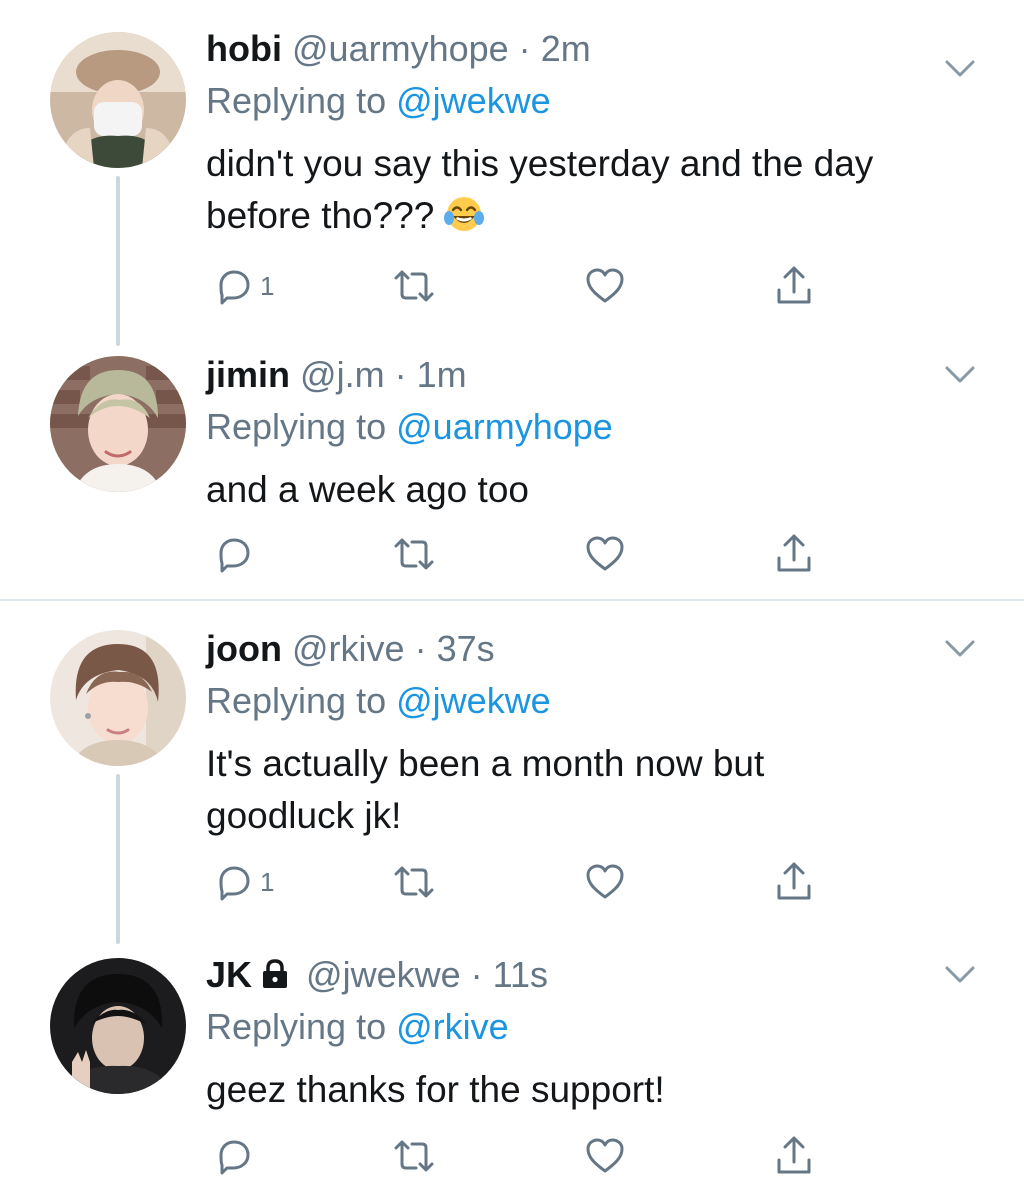 This screenshot has width=1024, height=1200. I want to click on tweet-text-content: and a week ago too, so click(367, 489).